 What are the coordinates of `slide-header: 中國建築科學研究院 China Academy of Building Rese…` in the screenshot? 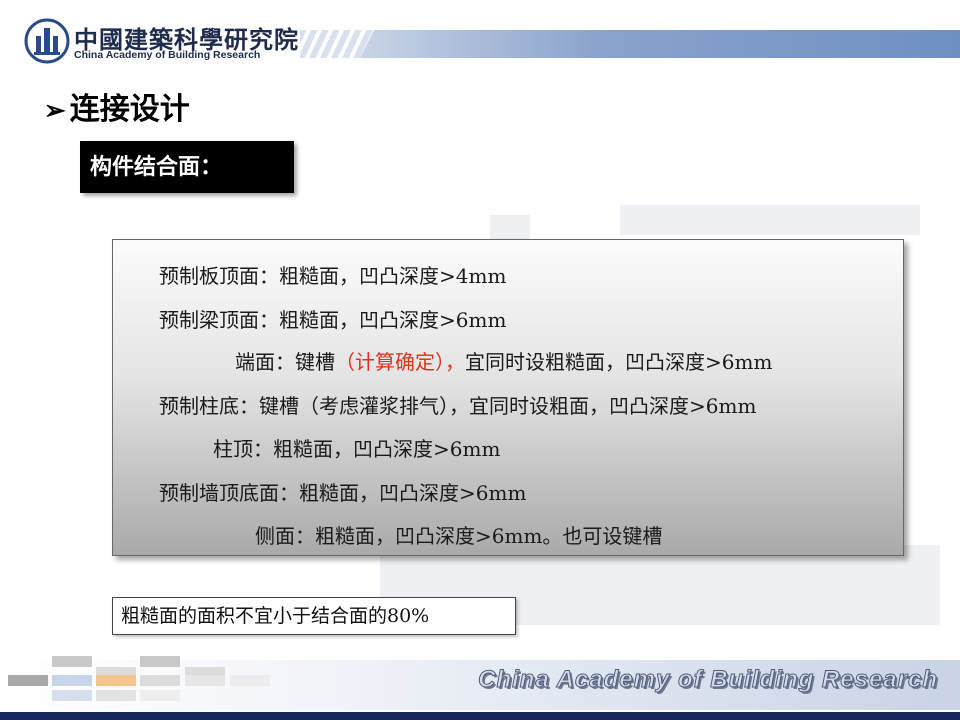 It's located at (480, 36).